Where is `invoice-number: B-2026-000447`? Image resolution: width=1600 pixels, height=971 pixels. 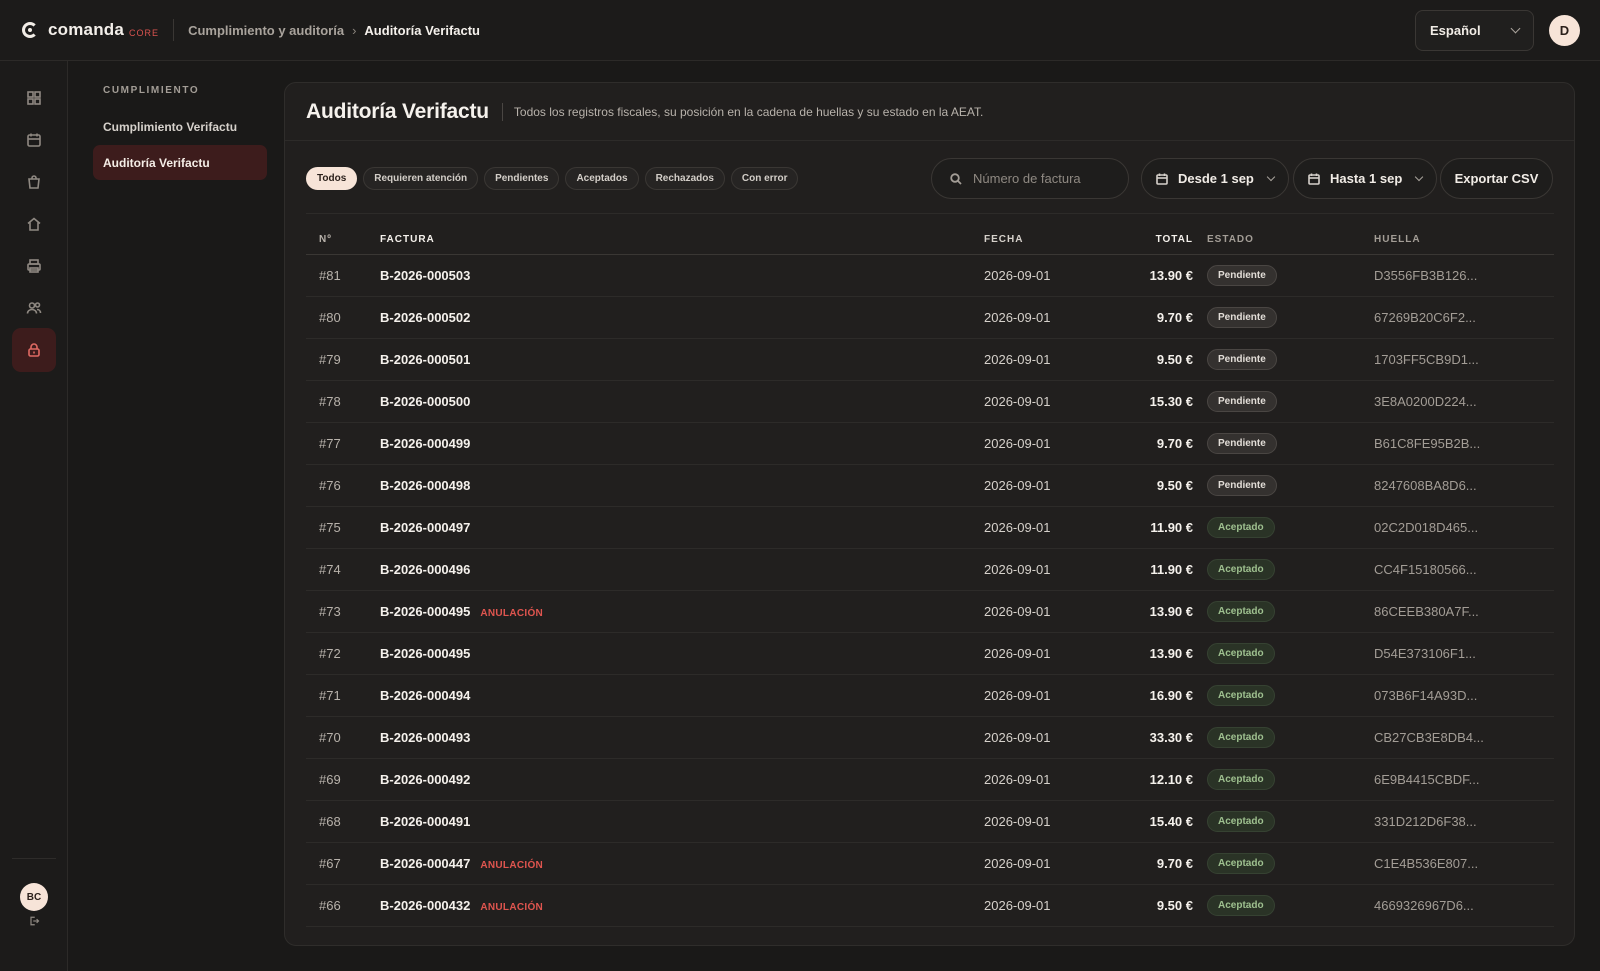
invoice-number: B-2026-000447 is located at coordinates (425, 863).